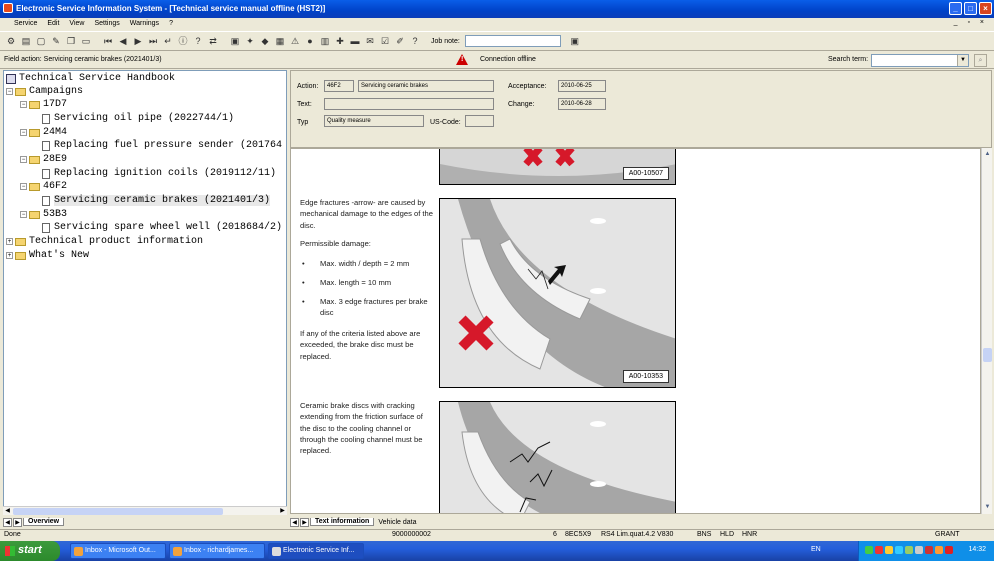  I want to click on tree-root: Technical Service Handbook, so click(90, 78).